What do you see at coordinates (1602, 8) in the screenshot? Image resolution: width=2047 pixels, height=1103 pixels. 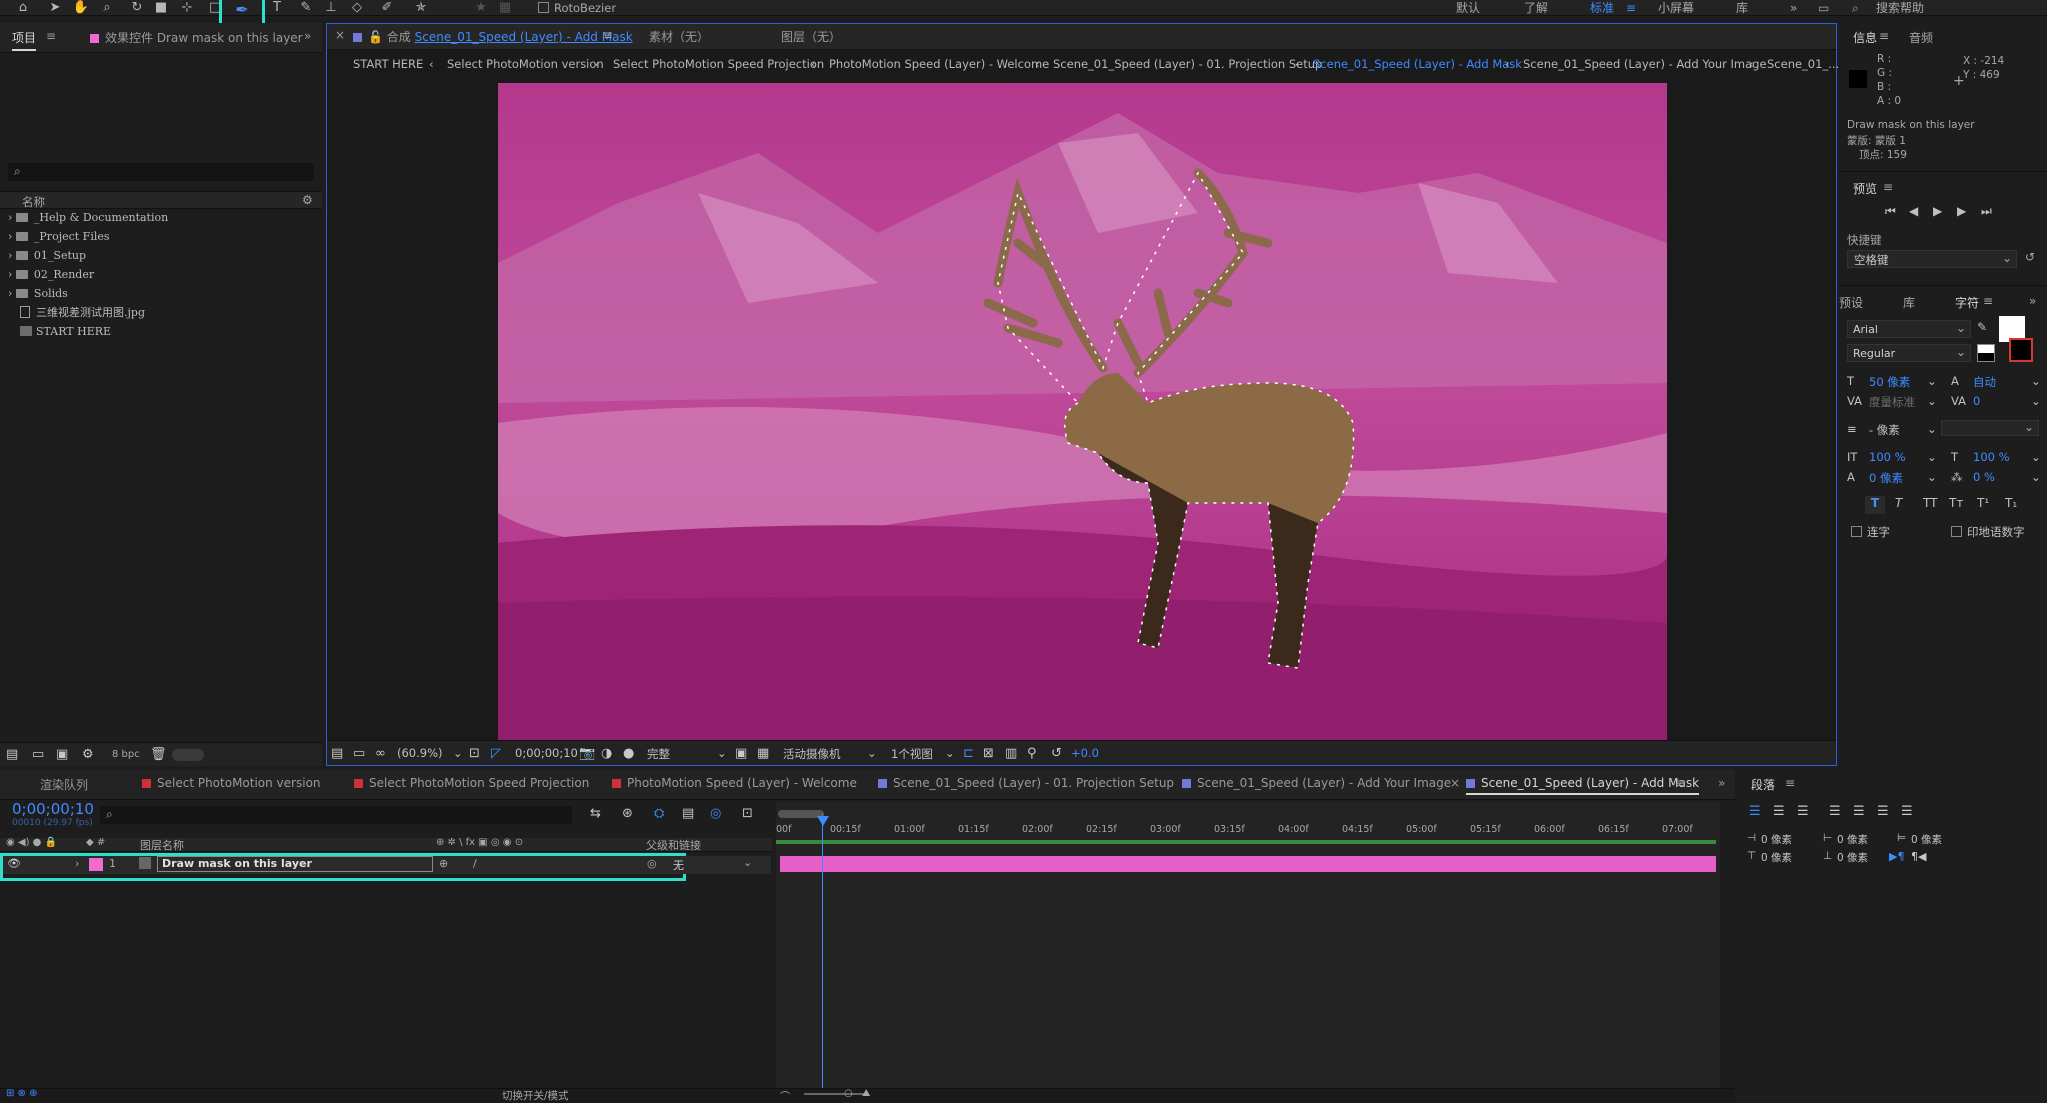 I see `workspace-standard: 标准` at bounding box center [1602, 8].